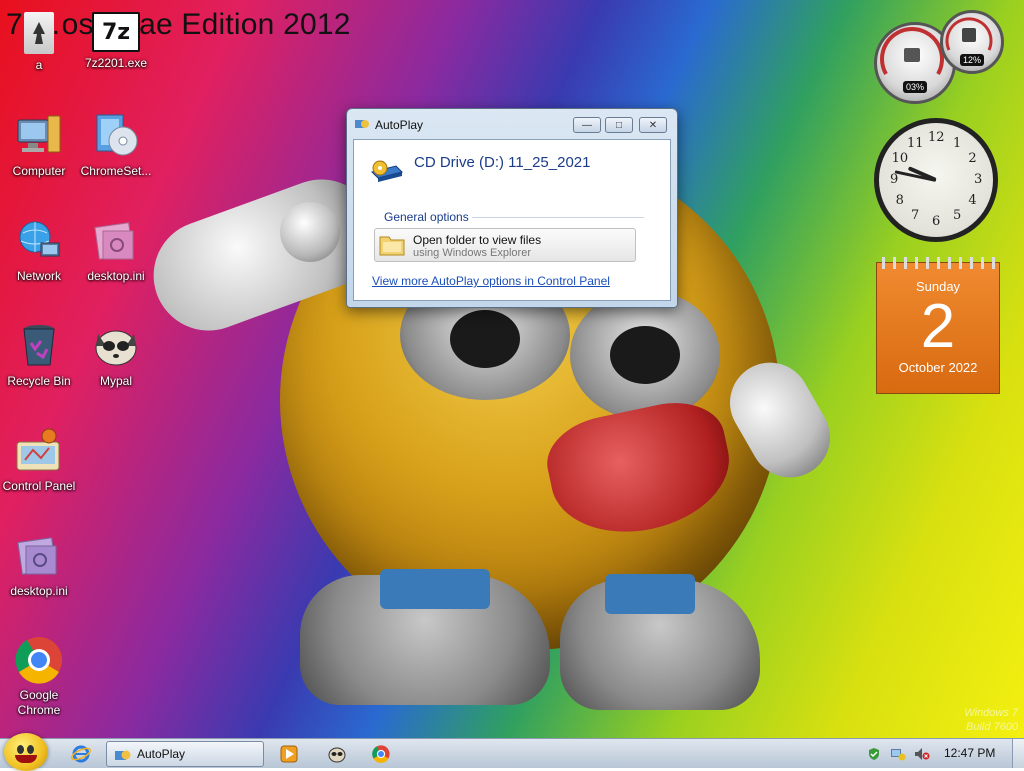  Describe the element at coordinates (619, 125) in the screenshot. I see `maximize-button: □` at that location.